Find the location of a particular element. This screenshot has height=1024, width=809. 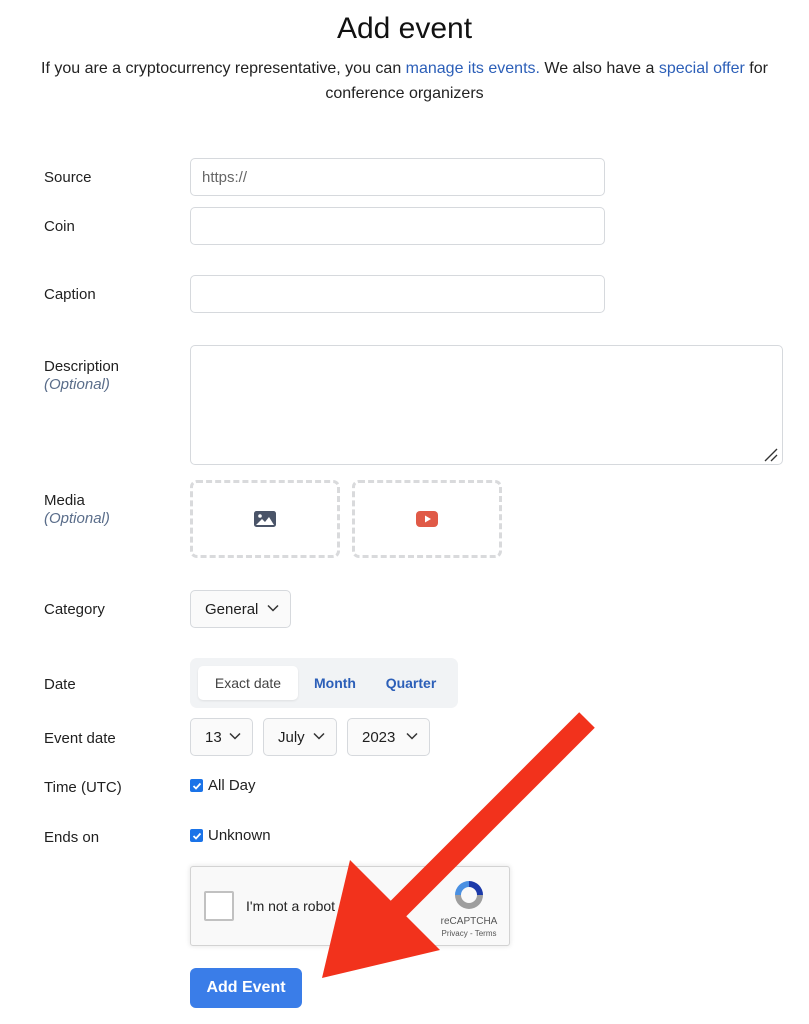

day-select-value: 13 is located at coordinates (213, 737).